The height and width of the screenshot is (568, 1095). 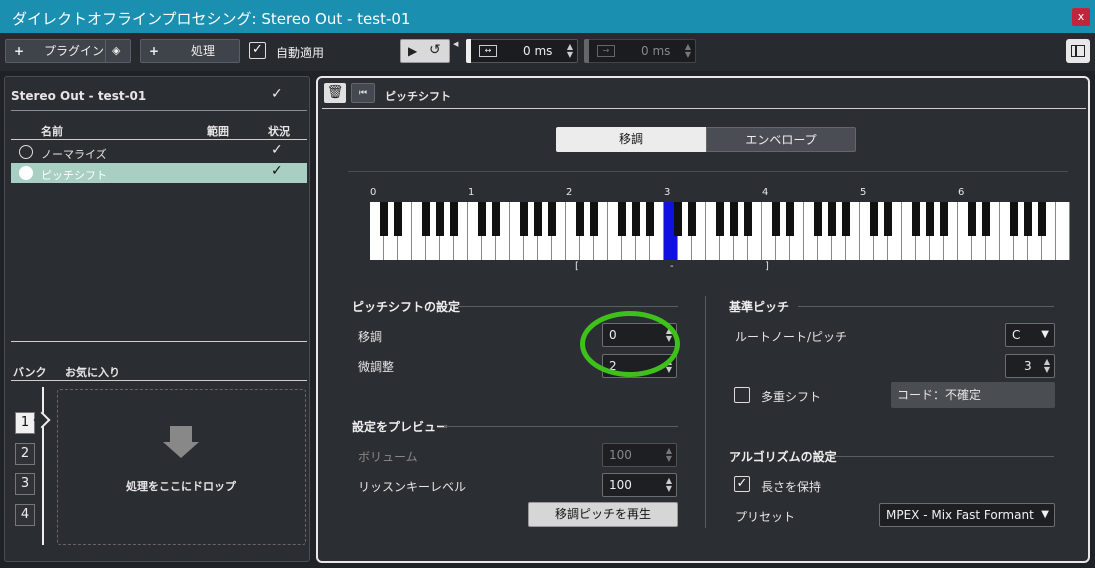 I want to click on dropdown-icon: ▼, so click(x=1045, y=514).